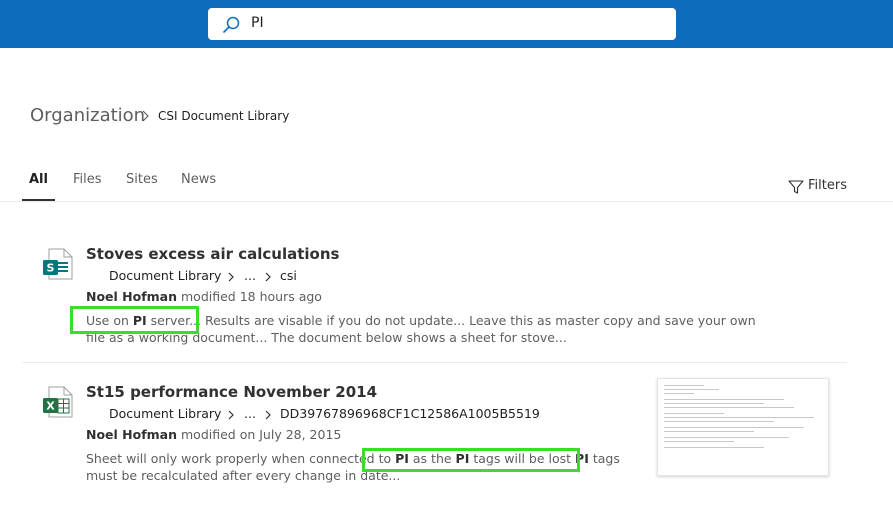 This screenshot has height=513, width=893. I want to click on tab-all: All, so click(38, 179).